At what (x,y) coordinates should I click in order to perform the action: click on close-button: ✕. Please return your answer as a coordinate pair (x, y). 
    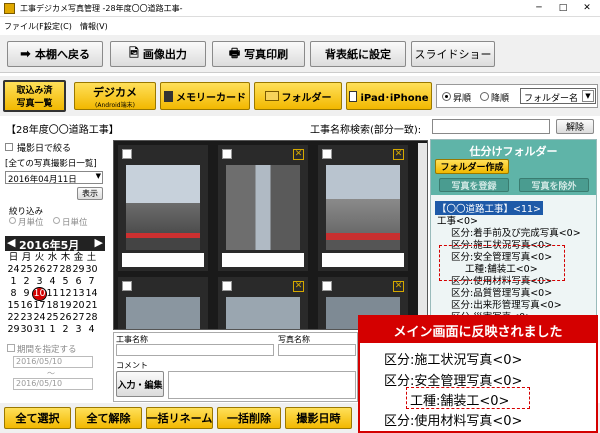
    Looking at the image, I should click on (587, 8).